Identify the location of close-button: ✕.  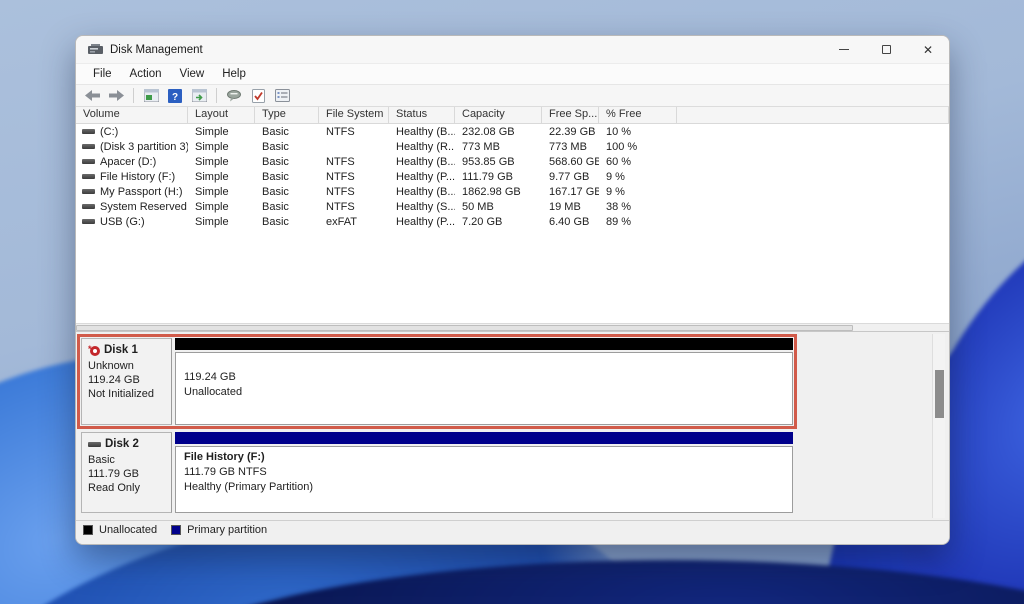
(928, 49).